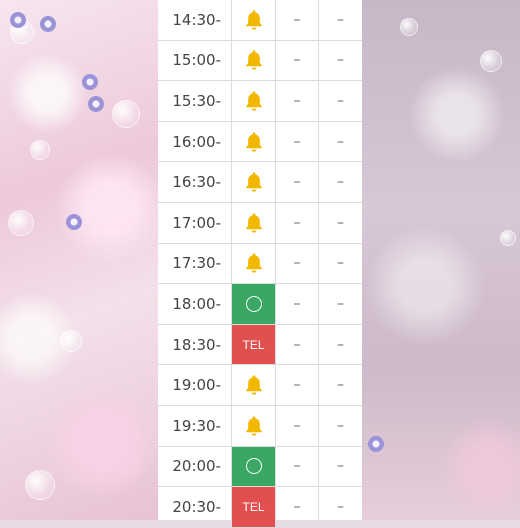  I want to click on schedule-row: 15:00- – –, so click(260, 61).